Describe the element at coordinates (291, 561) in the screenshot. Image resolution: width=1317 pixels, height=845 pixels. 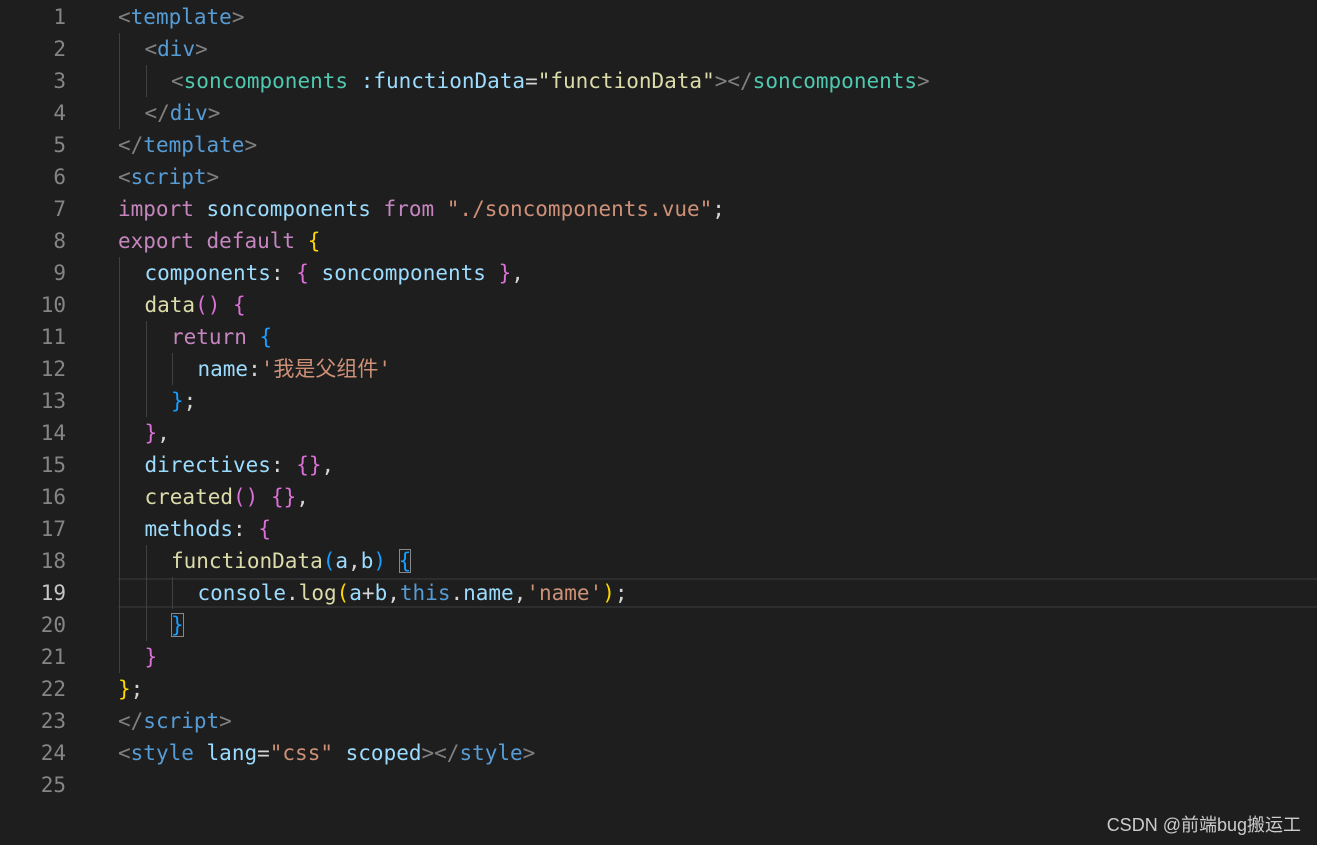
I see `code-text: functionData(a,b) {` at that location.